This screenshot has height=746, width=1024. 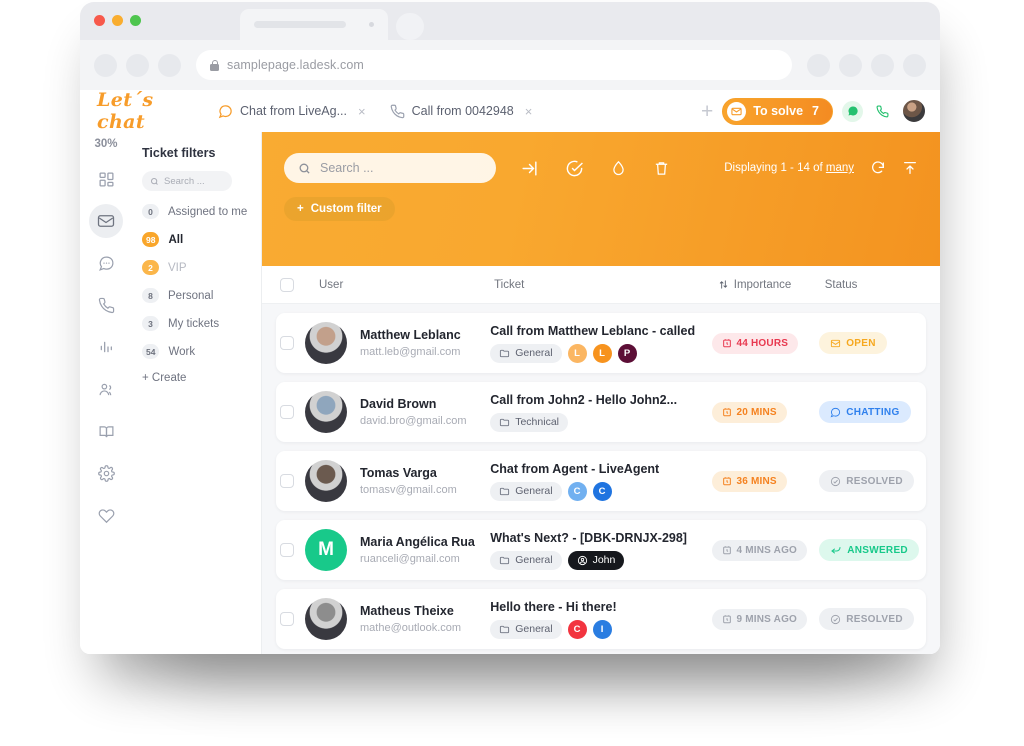 What do you see at coordinates (144, 111) in the screenshot?
I see `app-logo: Let´s chat` at bounding box center [144, 111].